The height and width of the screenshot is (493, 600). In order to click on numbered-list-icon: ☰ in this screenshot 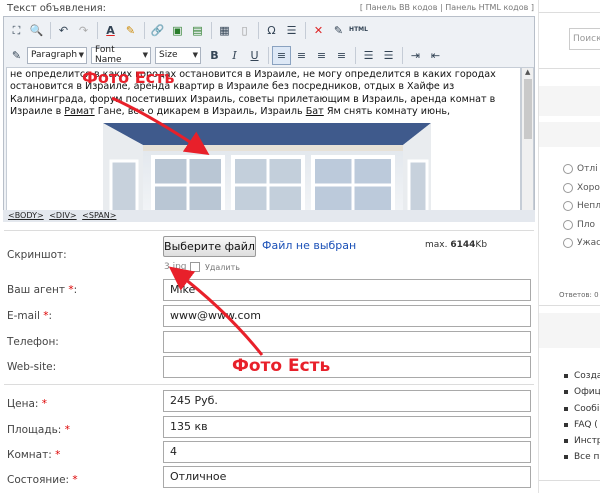, I will do `click(368, 55)`.